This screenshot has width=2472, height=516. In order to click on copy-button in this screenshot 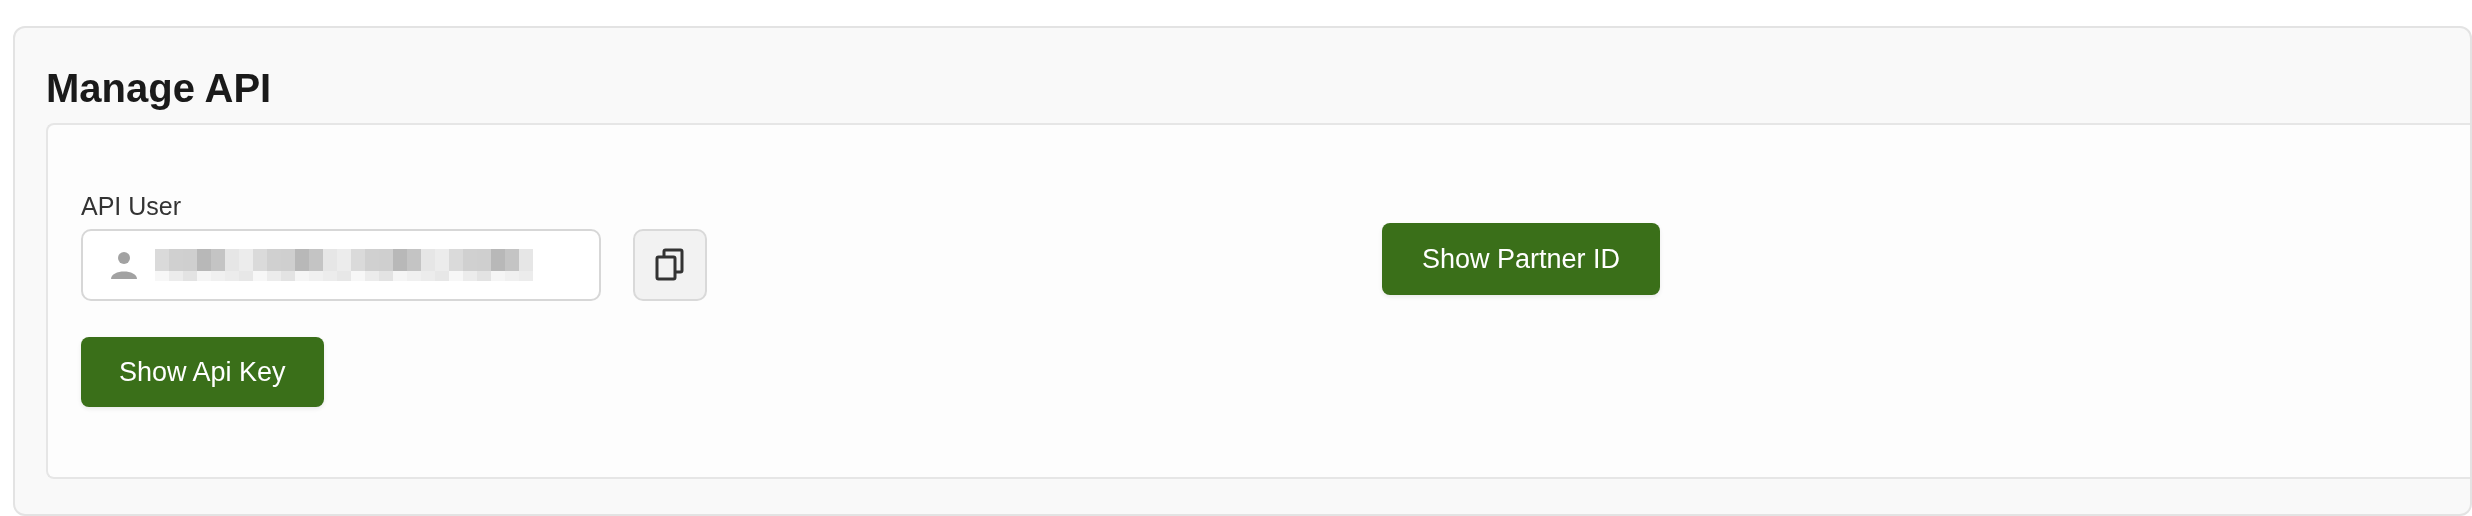, I will do `click(670, 265)`.